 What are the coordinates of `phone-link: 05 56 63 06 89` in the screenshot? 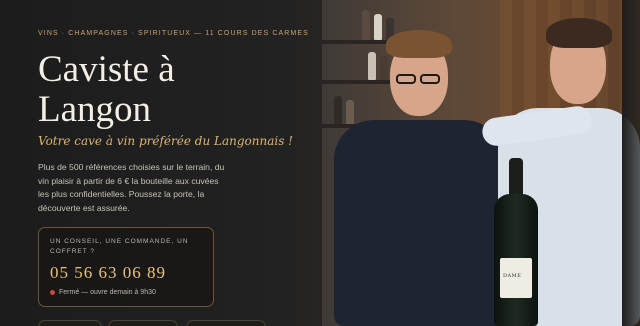 It's located at (108, 273).